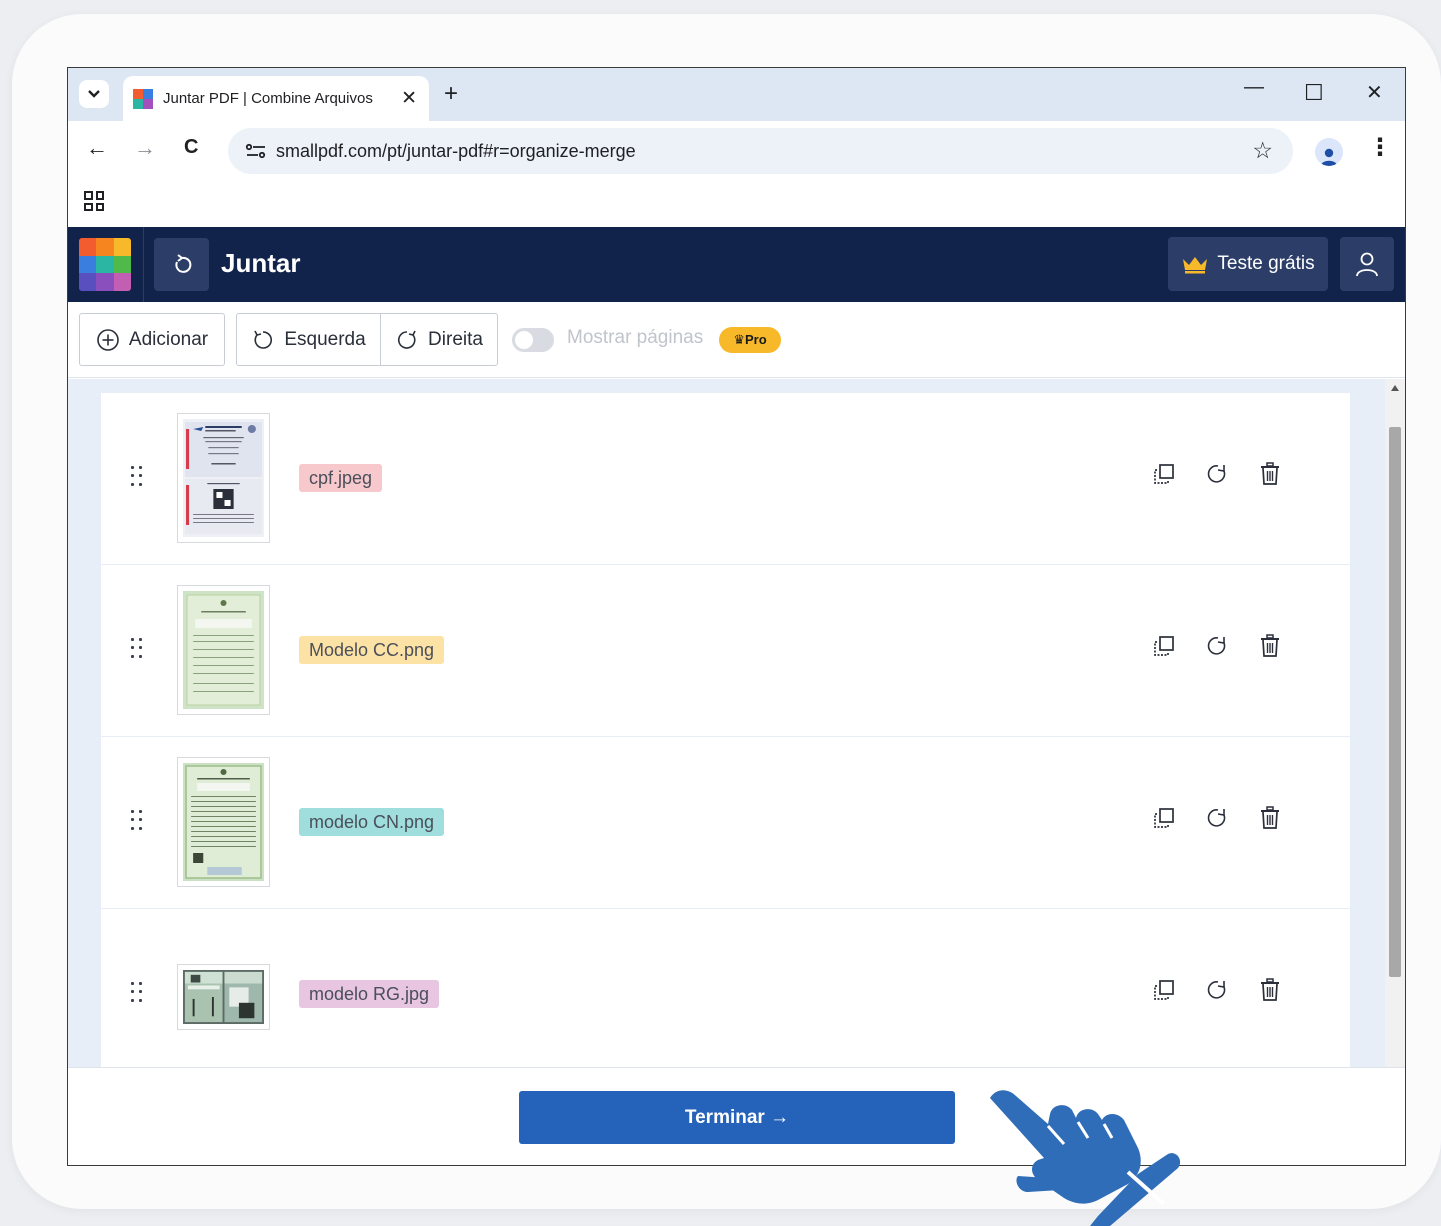  What do you see at coordinates (407, 339) in the screenshot?
I see `rotate-right-icon` at bounding box center [407, 339].